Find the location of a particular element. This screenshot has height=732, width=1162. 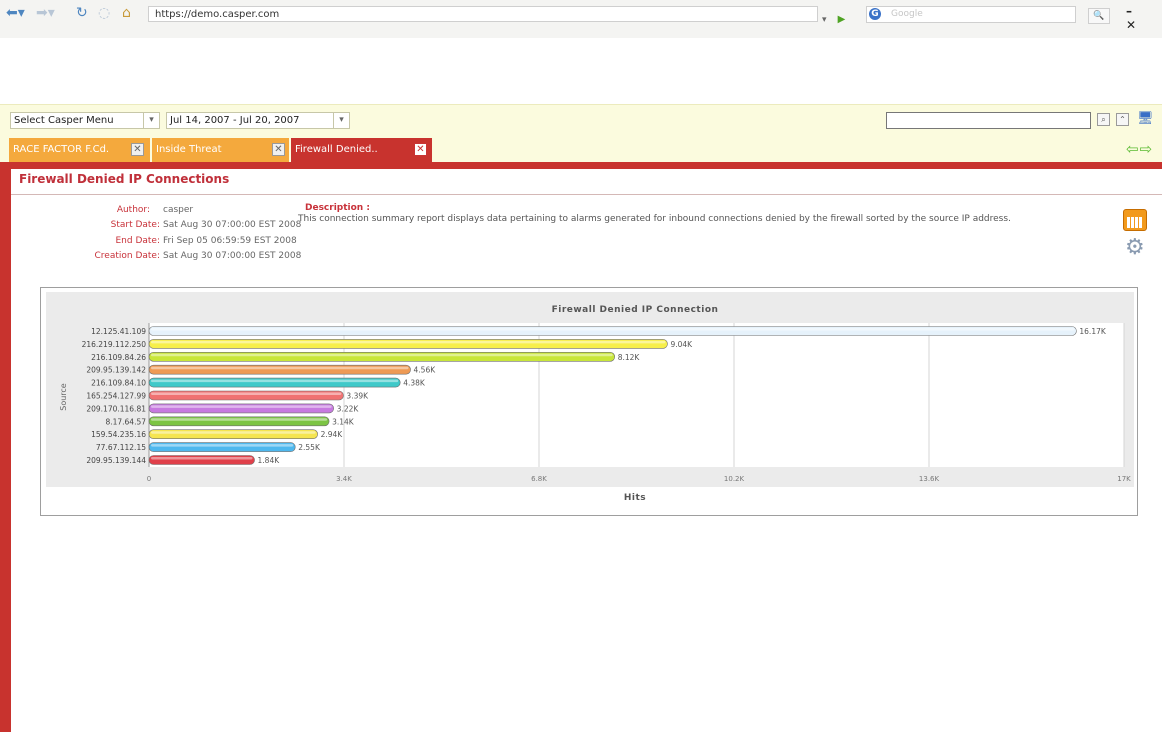

author-value: casper is located at coordinates (178, 210).